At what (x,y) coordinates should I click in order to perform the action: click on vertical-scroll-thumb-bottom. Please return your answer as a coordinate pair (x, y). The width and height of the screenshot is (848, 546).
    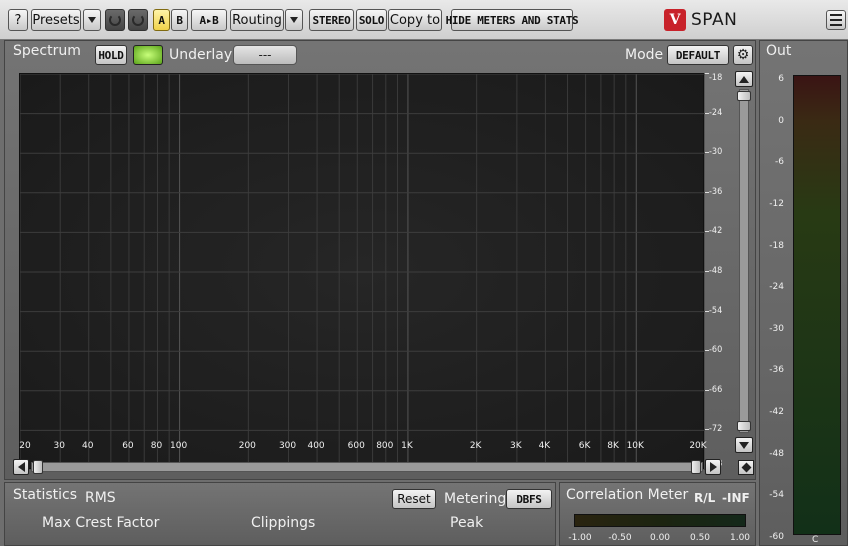
    Looking at the image, I should click on (744, 426).